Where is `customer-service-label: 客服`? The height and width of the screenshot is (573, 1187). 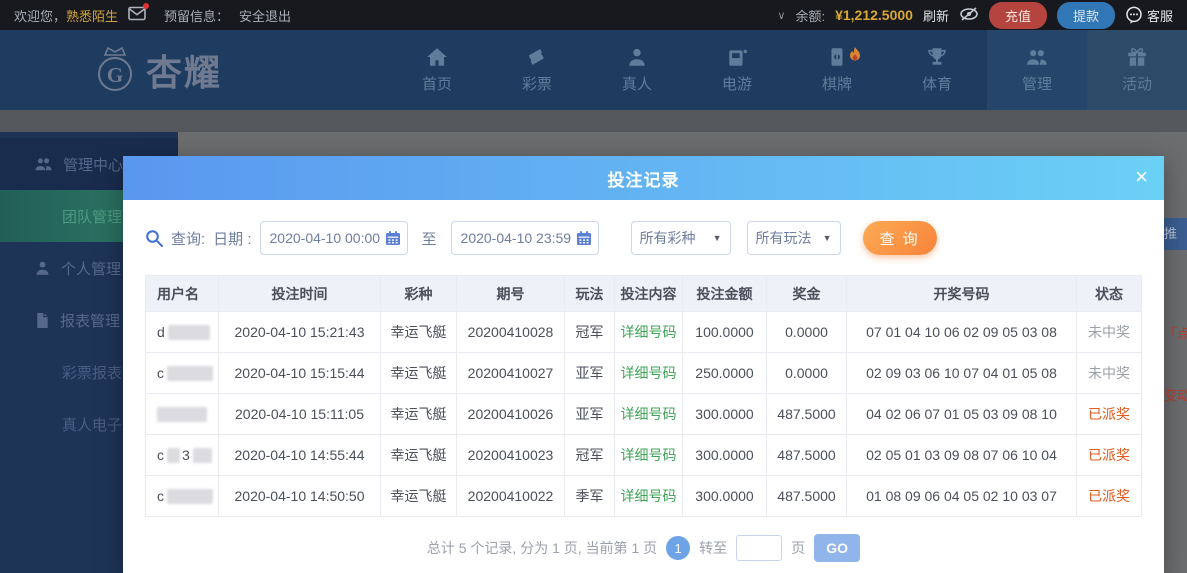
customer-service-label: 客服 is located at coordinates (1159, 16).